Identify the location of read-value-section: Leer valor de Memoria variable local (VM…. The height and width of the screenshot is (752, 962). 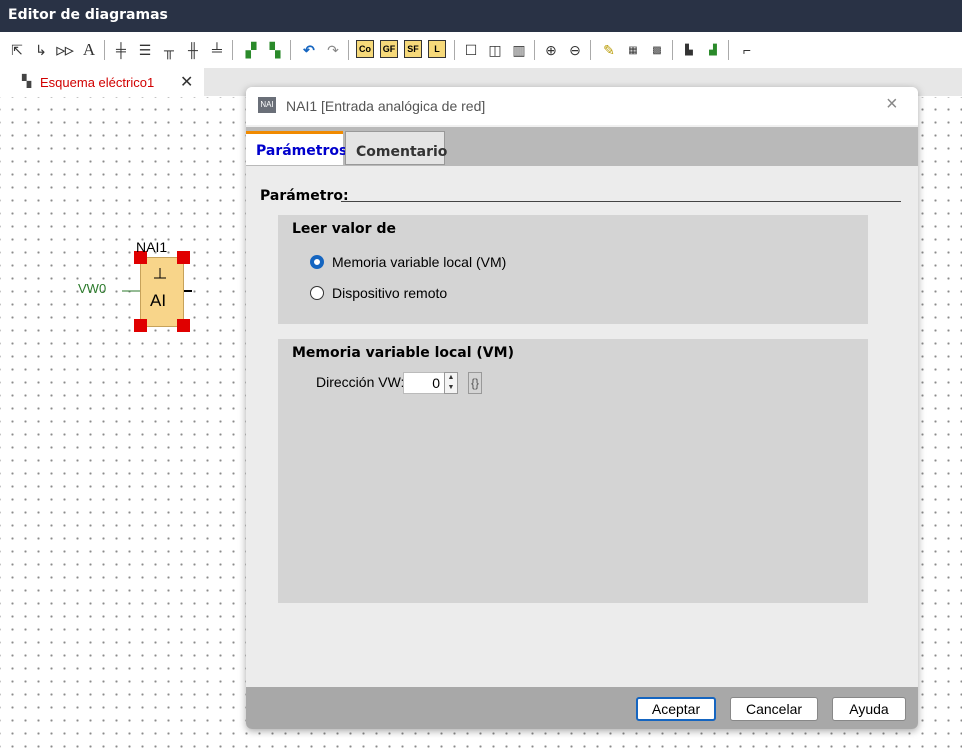
(573, 269).